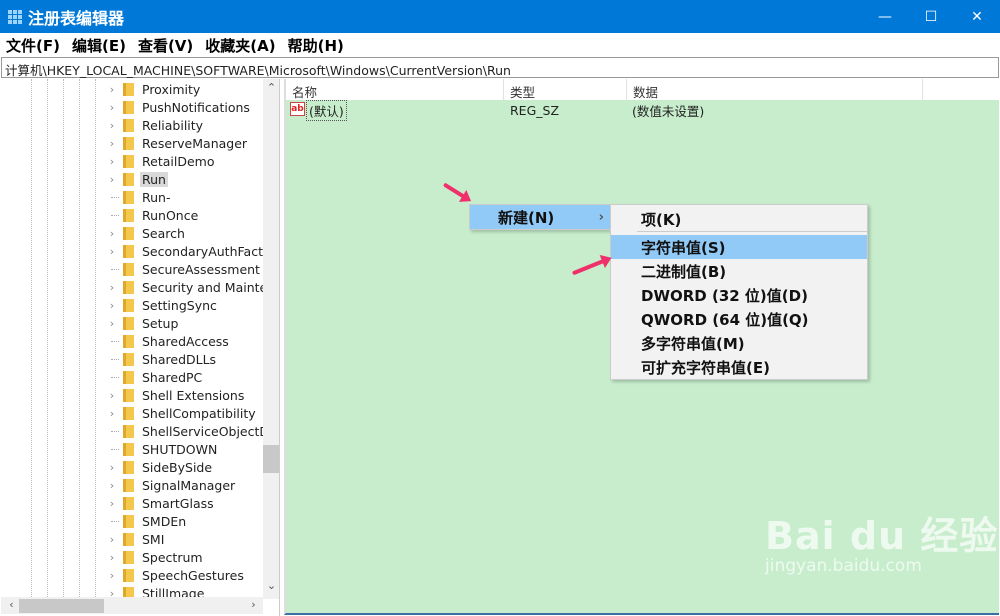 The image size is (1000, 616). What do you see at coordinates (540, 217) in the screenshot?
I see `menu-item-new: 新建(N) ›` at bounding box center [540, 217].